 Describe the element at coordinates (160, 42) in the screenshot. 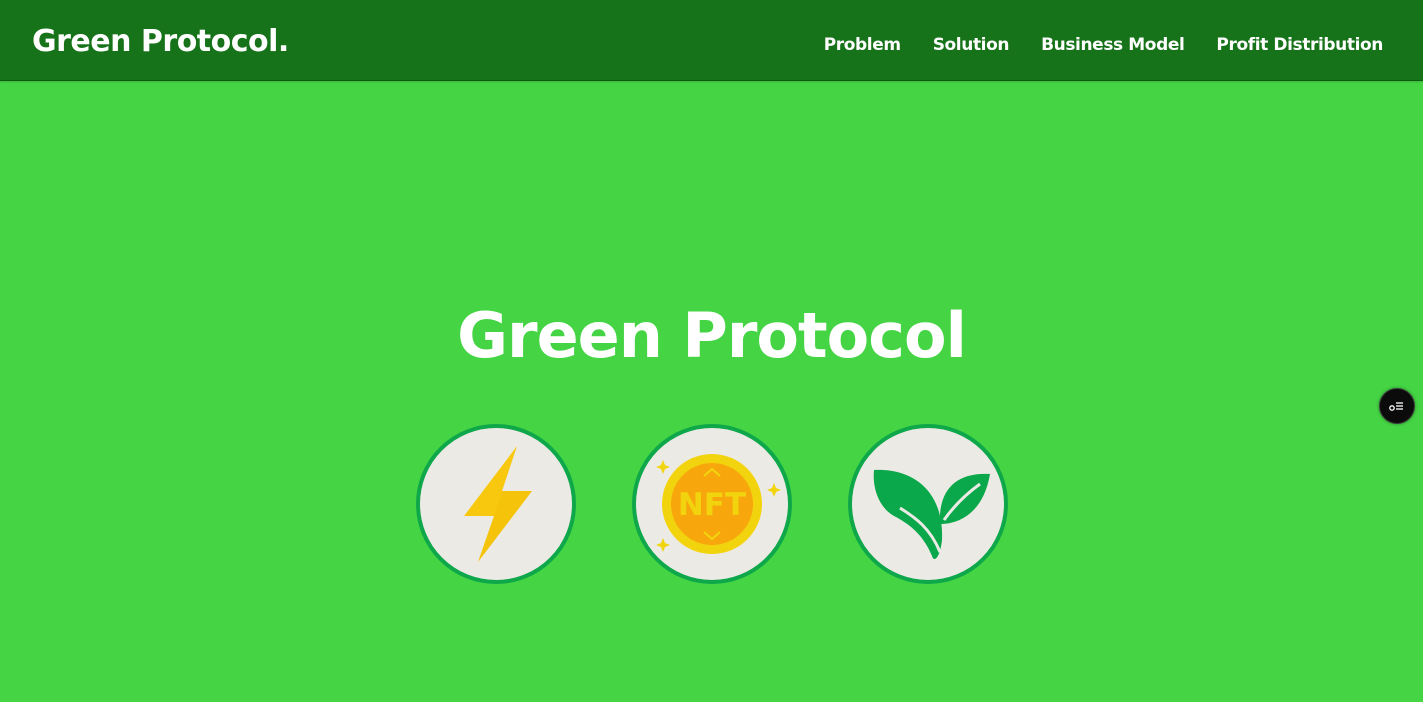

I see `brand-logo: Green Protocol.` at that location.